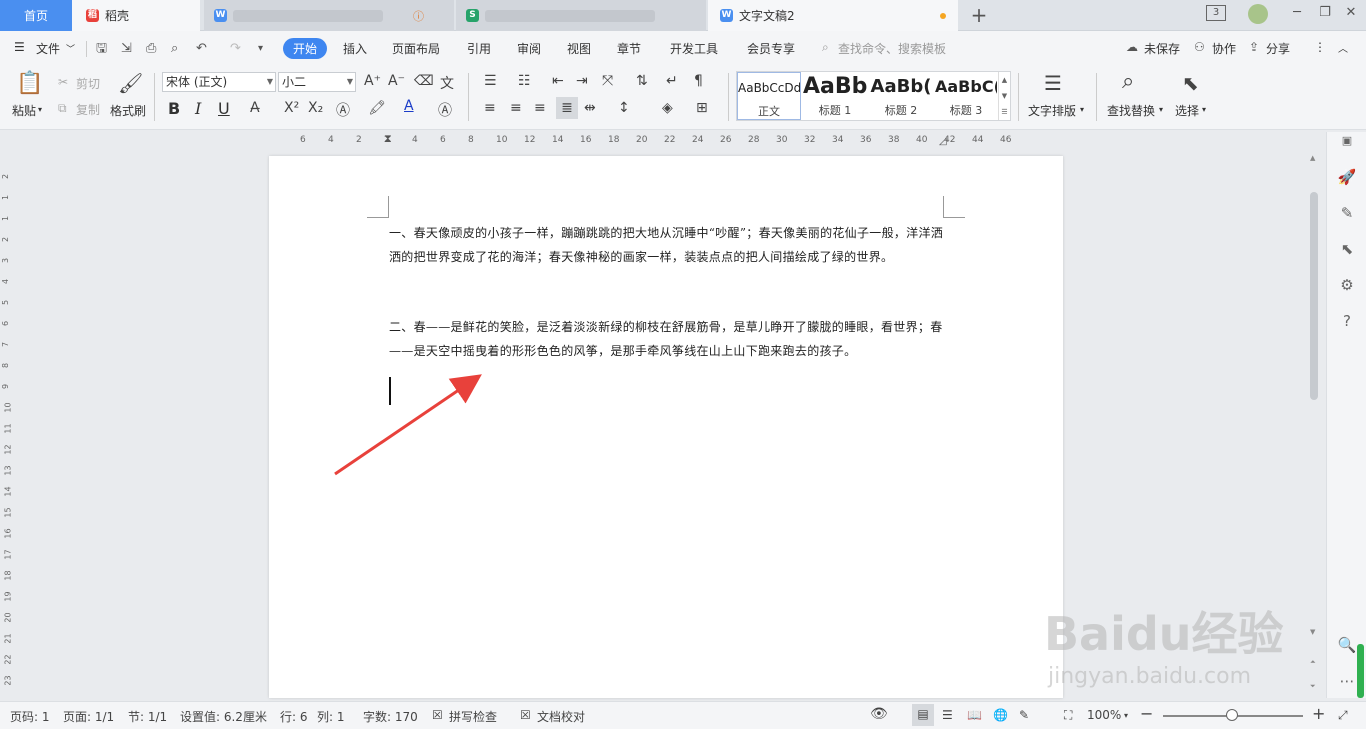  Describe the element at coordinates (1232, 715) in the screenshot. I see `zoom-slider-knob` at that location.